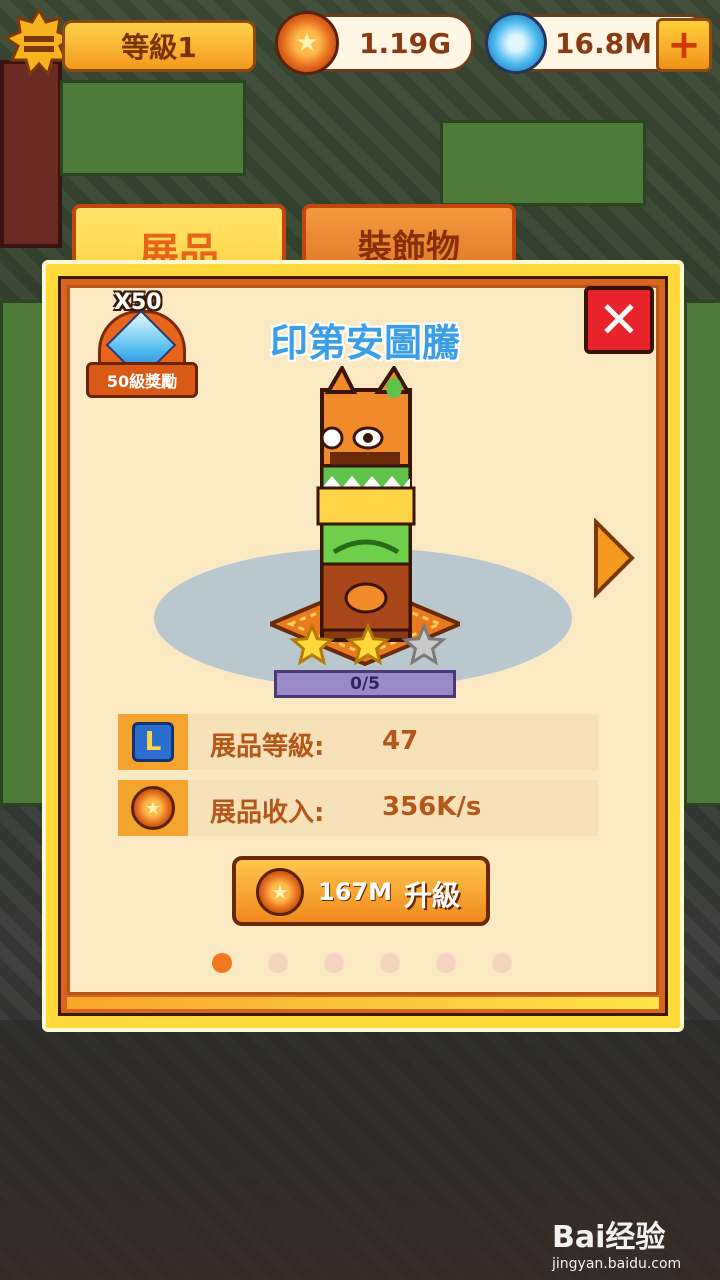 Image resolution: width=720 pixels, height=1280 pixels. Describe the element at coordinates (516, 43) in the screenshot. I see `gem-icon` at that location.